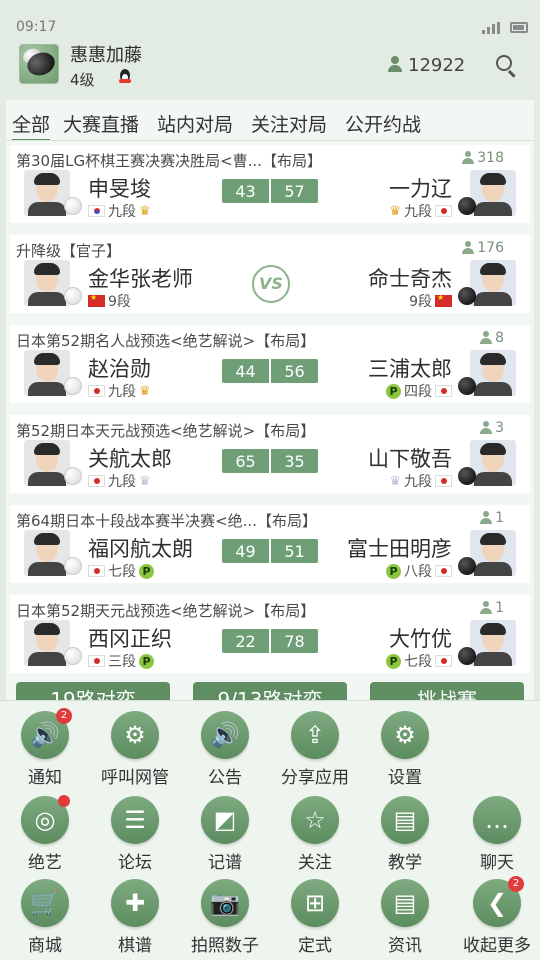  What do you see at coordinates (130, 639) in the screenshot?
I see `player-name: 西冈正织` at bounding box center [130, 639].